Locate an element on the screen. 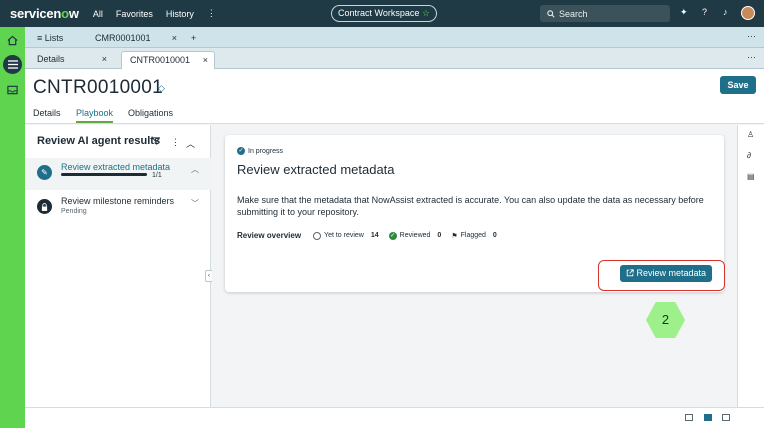 The image size is (764, 428). home-icon is located at coordinates (12, 40).